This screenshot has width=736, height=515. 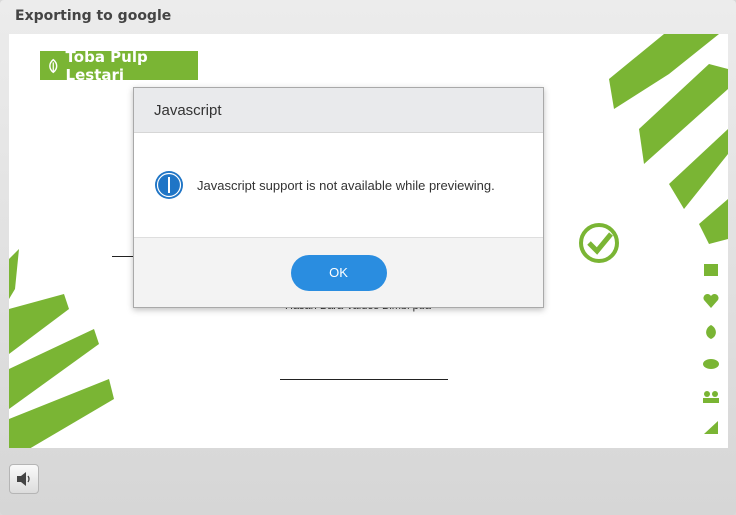 I want to click on info-icon, so click(x=169, y=185).